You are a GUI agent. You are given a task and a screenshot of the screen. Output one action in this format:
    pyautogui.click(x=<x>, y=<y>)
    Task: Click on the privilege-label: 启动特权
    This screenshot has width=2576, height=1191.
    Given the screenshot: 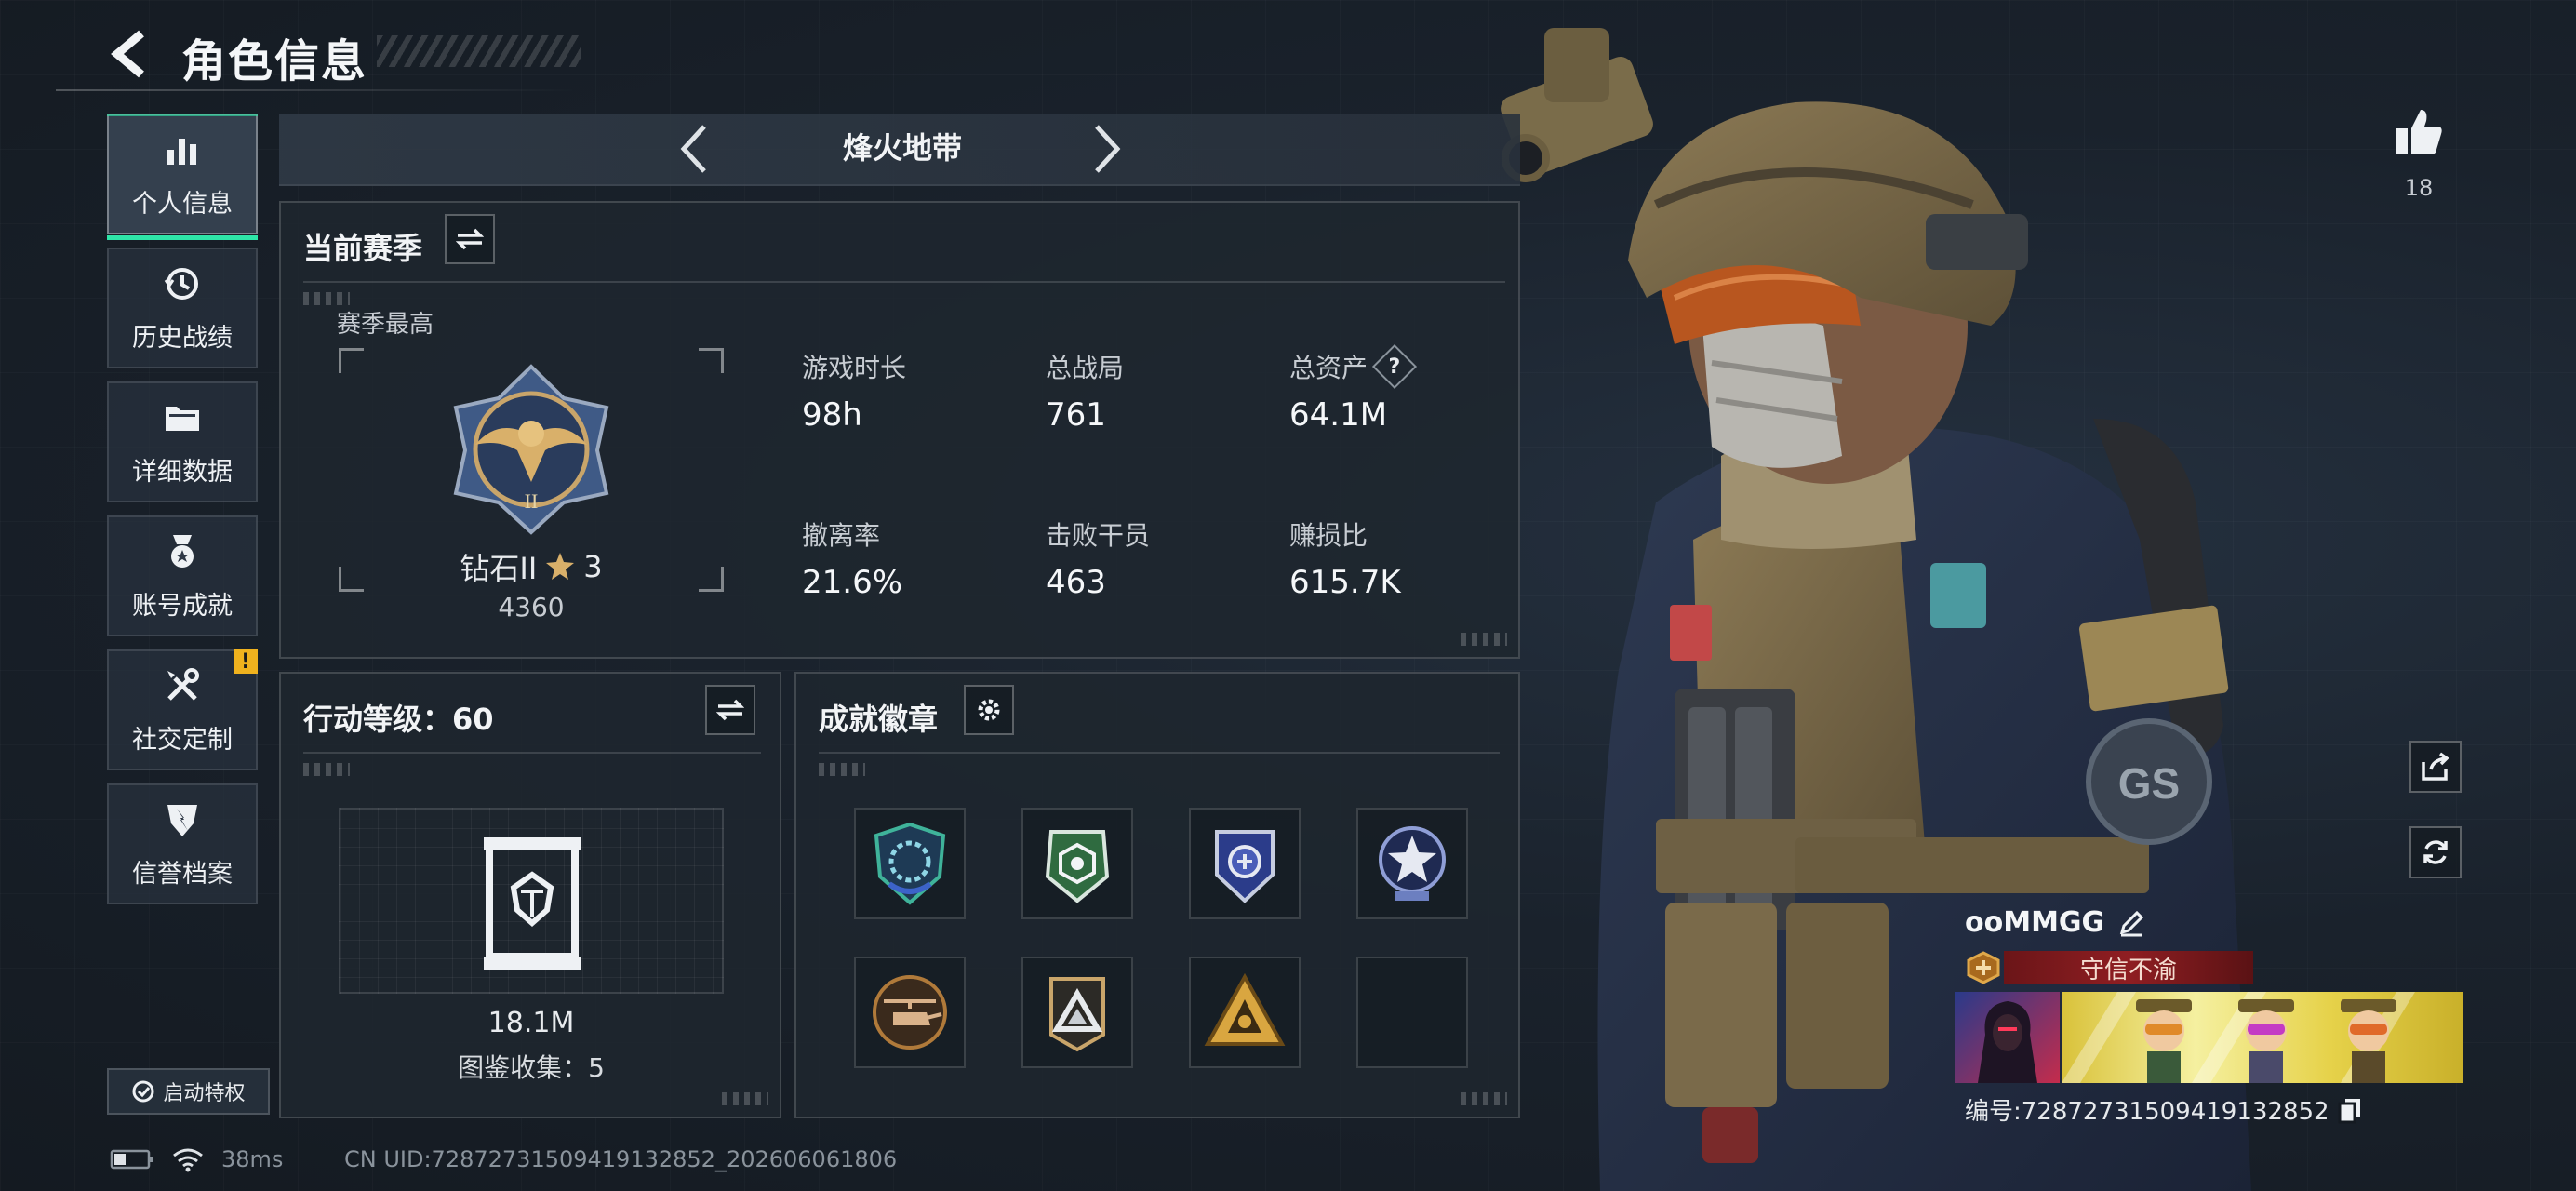 What is the action you would take?
    pyautogui.click(x=204, y=1093)
    